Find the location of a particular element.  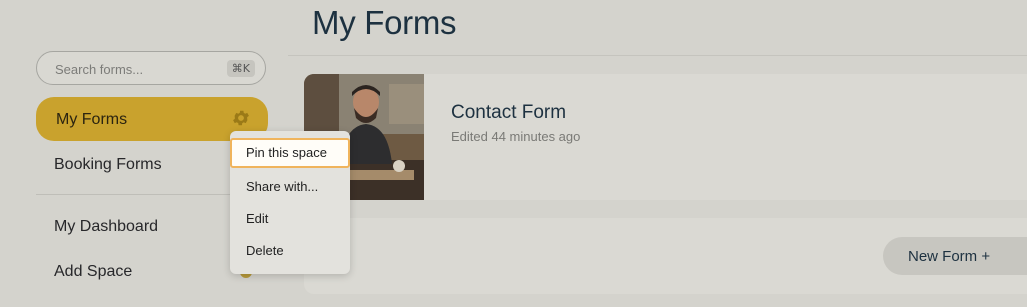

gear-icon is located at coordinates (241, 118).